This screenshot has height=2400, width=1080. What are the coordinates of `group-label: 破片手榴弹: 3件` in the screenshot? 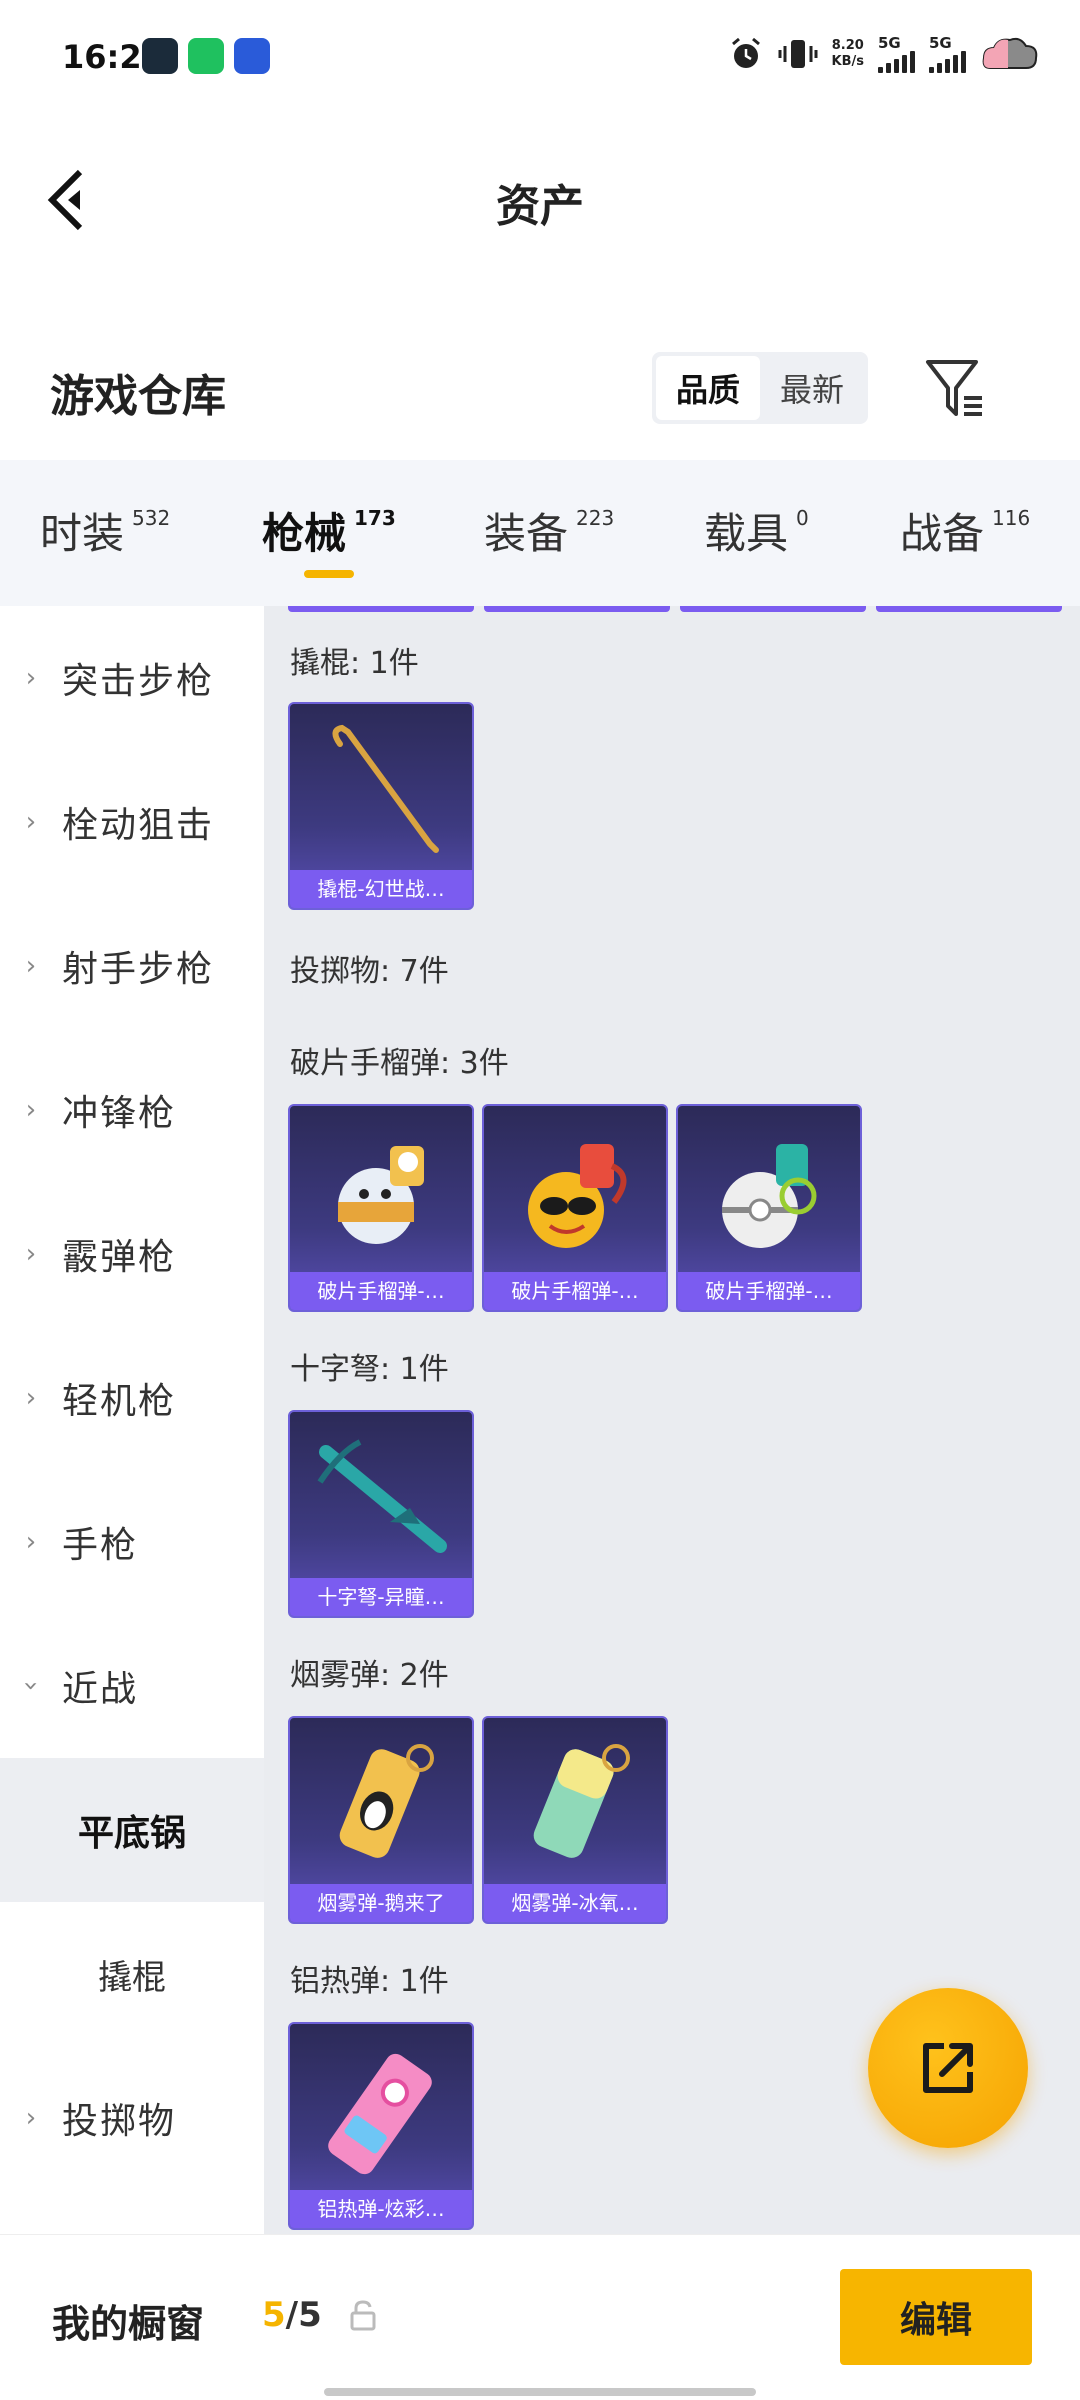 It's located at (399, 1063).